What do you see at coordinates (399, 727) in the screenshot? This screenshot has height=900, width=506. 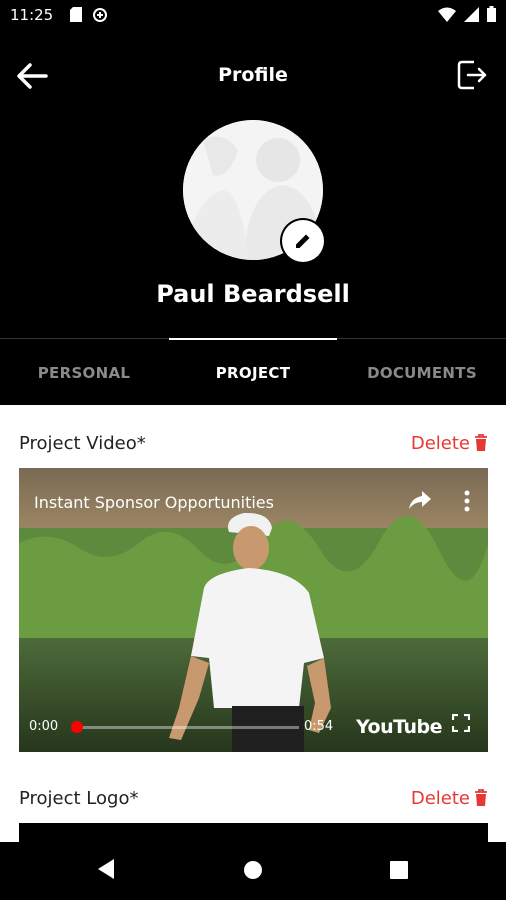 I see `youtube-logo: YouTube` at bounding box center [399, 727].